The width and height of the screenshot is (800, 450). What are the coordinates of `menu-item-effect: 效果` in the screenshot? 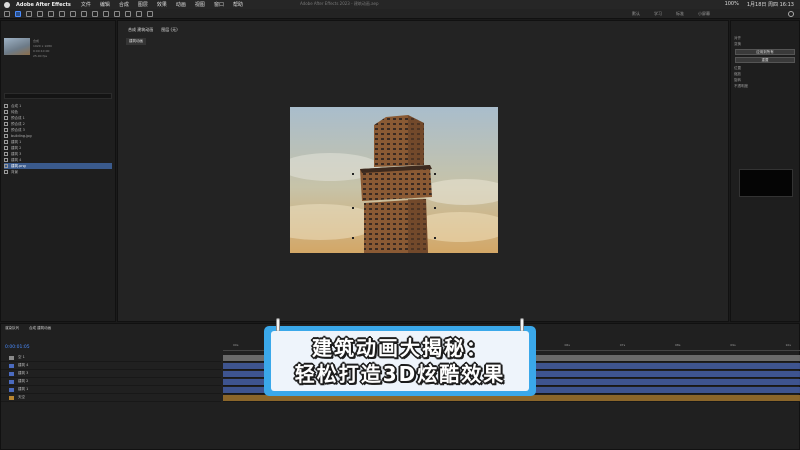 It's located at (162, 4).